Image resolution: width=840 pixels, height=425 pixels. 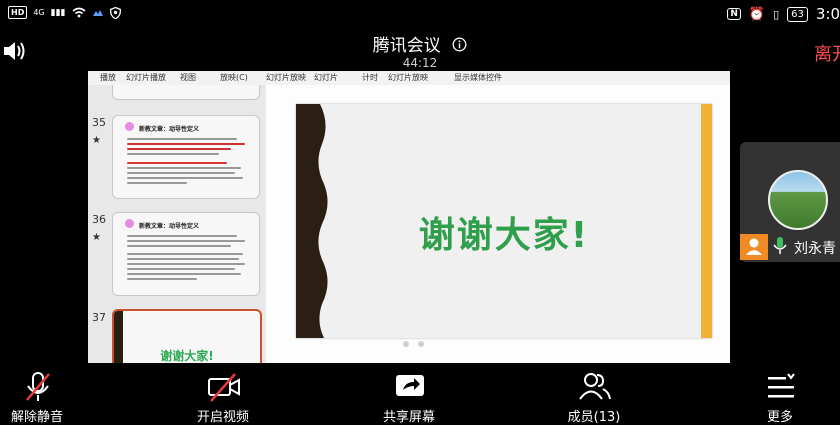 I want to click on participant-name: 刘永青, so click(x=815, y=249).